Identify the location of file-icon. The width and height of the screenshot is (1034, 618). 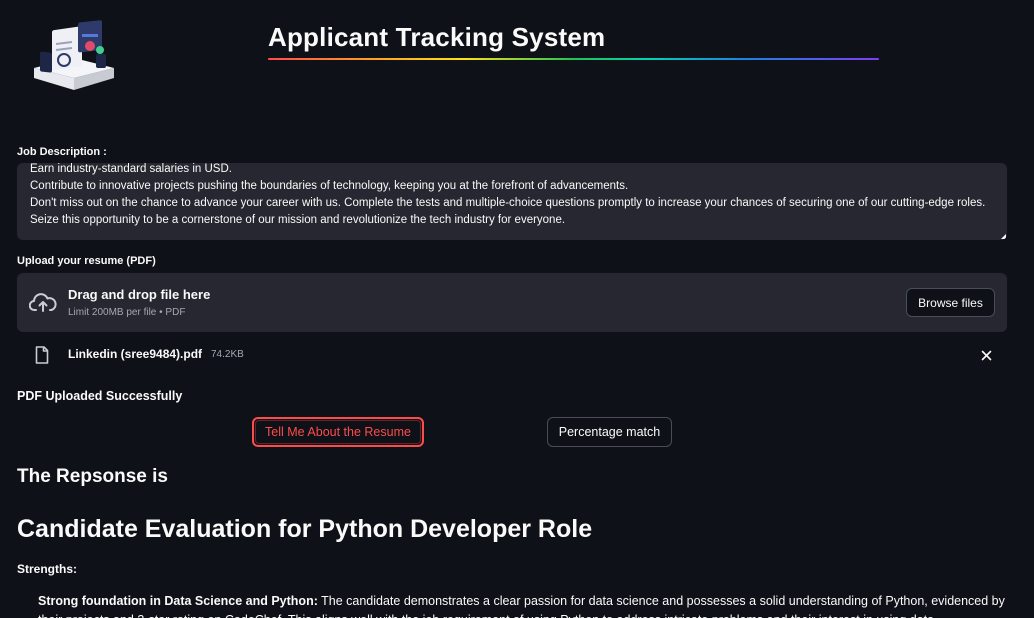
(42, 355).